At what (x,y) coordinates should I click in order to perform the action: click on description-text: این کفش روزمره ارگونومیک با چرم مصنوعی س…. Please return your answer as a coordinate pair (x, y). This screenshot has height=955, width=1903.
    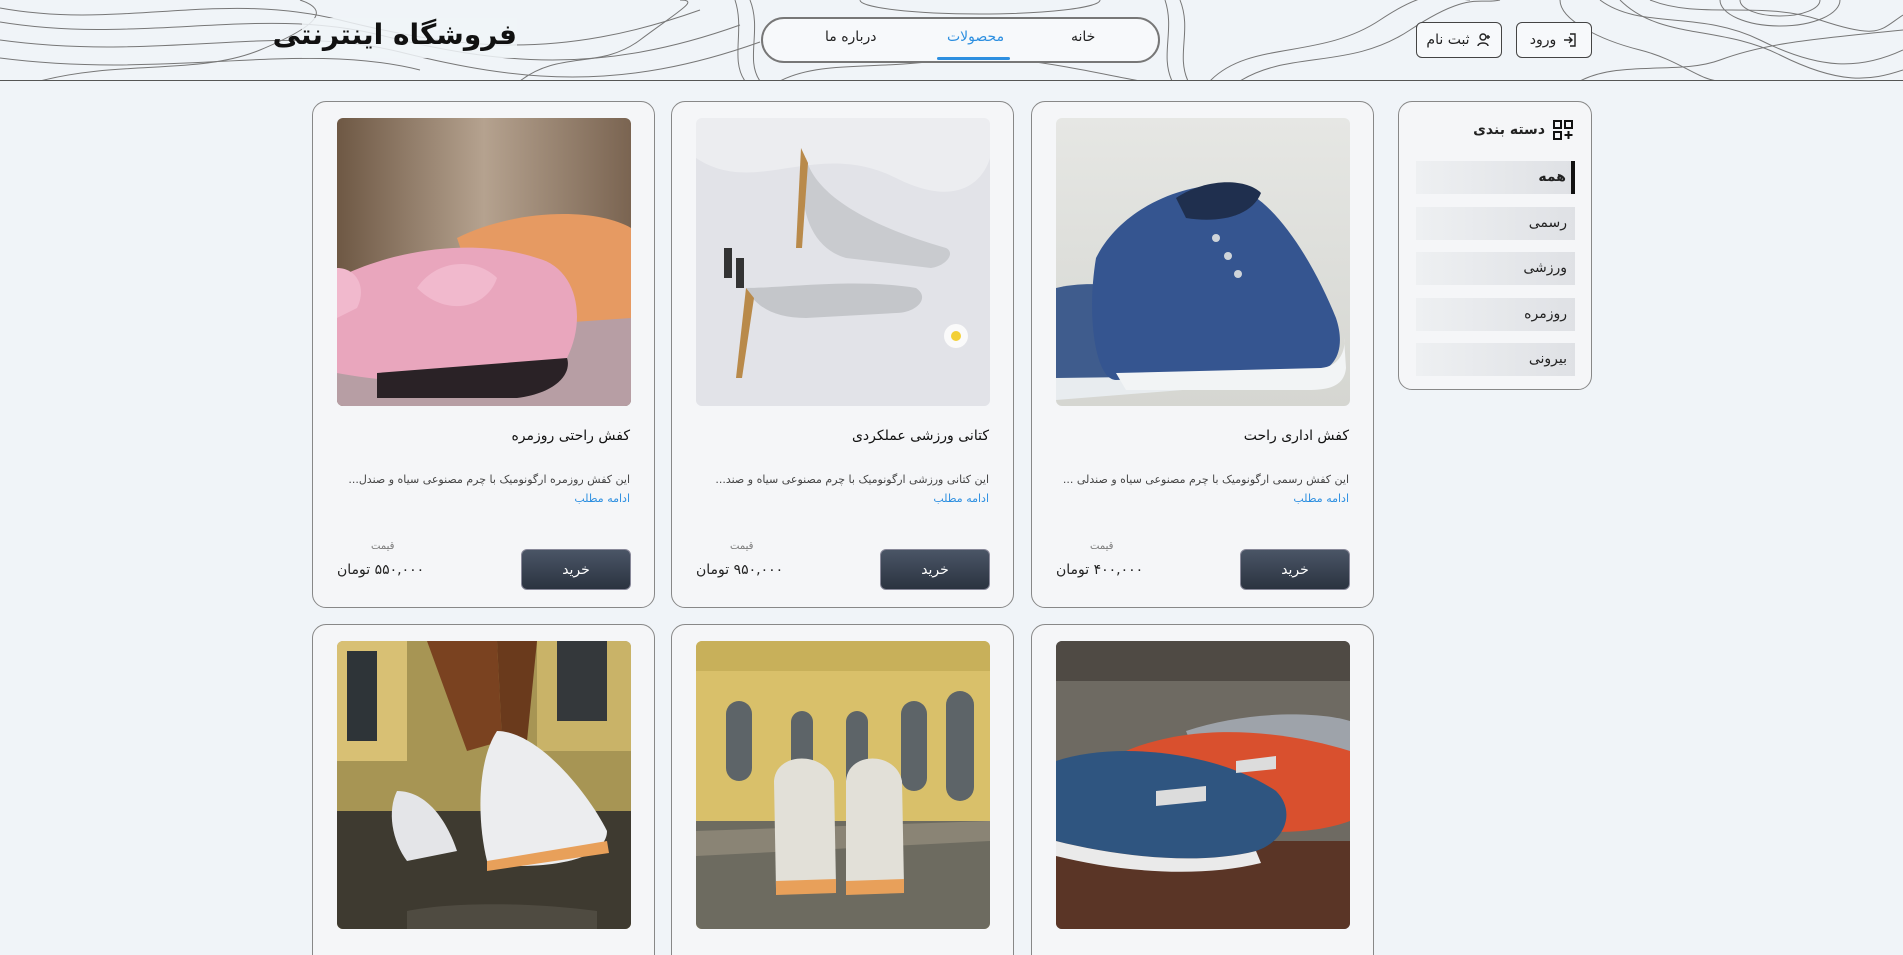
    Looking at the image, I should click on (489, 479).